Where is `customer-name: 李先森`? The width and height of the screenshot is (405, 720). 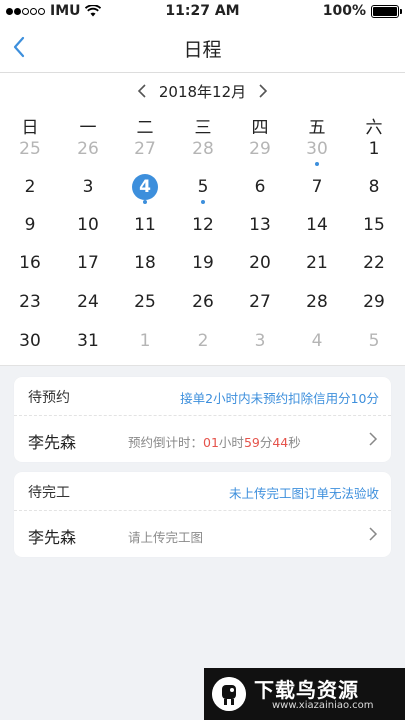 customer-name: 李先森 is located at coordinates (52, 537).